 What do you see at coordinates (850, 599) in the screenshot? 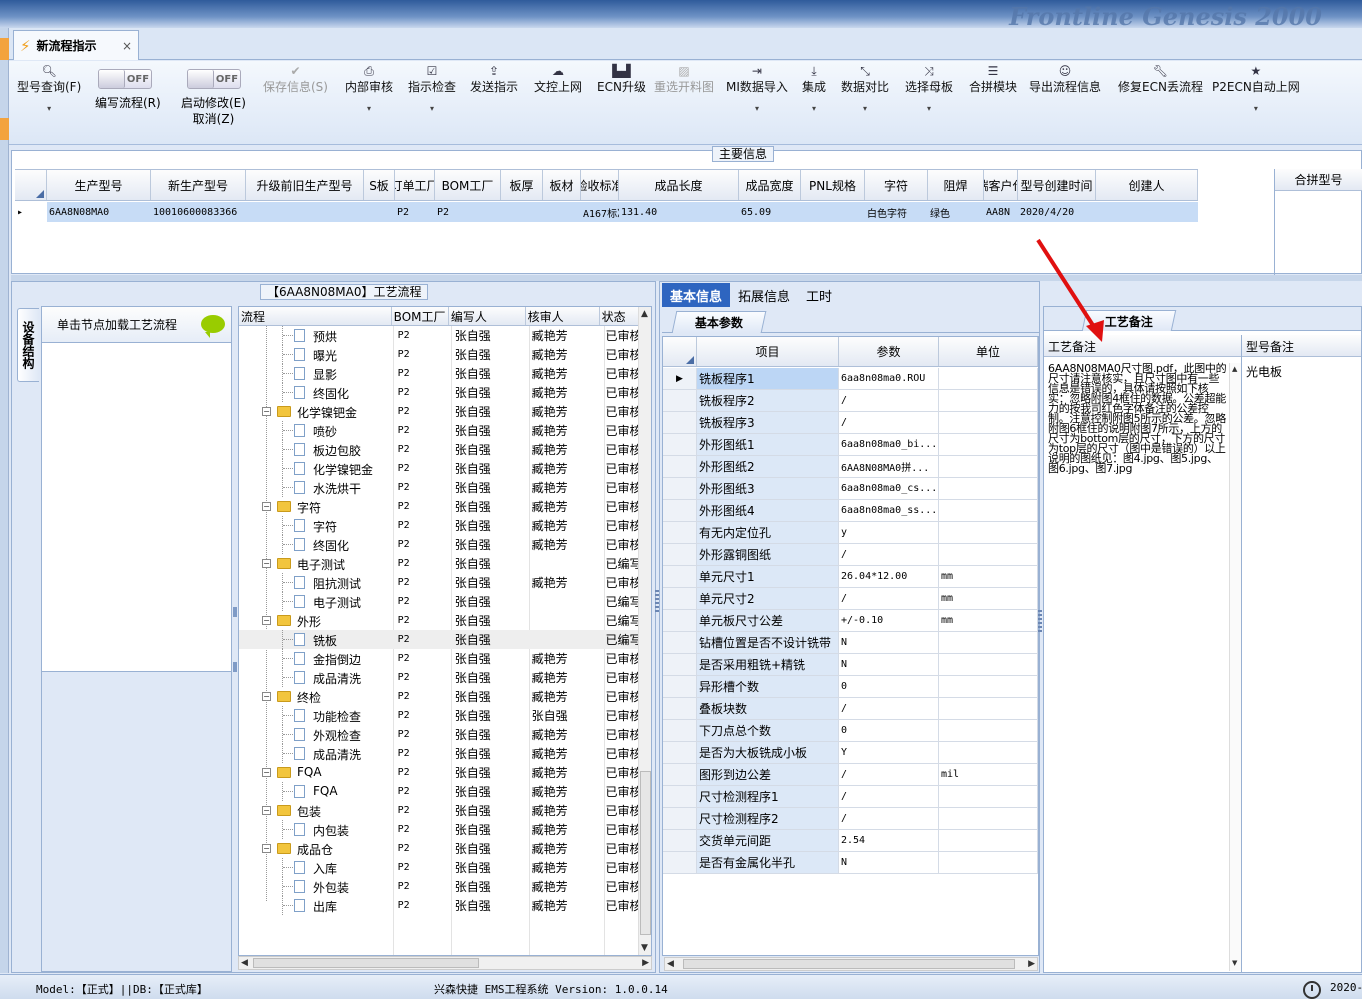
I see `param-row: 单元尺寸2/mm` at bounding box center [850, 599].